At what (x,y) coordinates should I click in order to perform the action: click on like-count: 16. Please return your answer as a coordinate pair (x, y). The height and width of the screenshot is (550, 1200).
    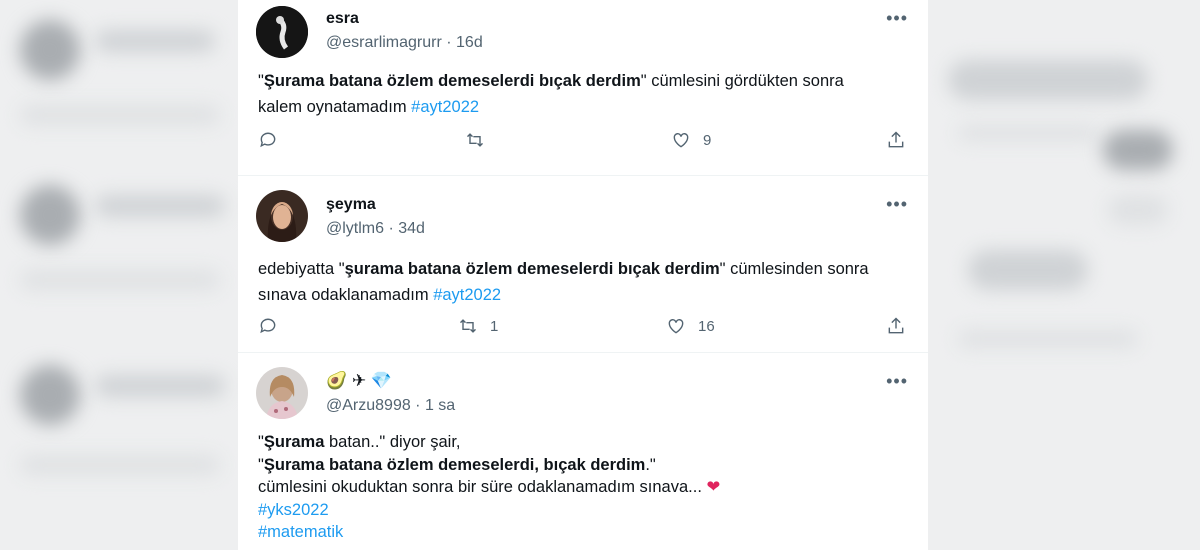
    Looking at the image, I should click on (706, 326).